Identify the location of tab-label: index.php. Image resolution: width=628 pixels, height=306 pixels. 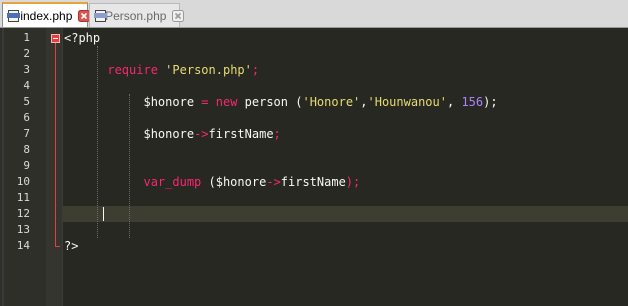
(46, 15).